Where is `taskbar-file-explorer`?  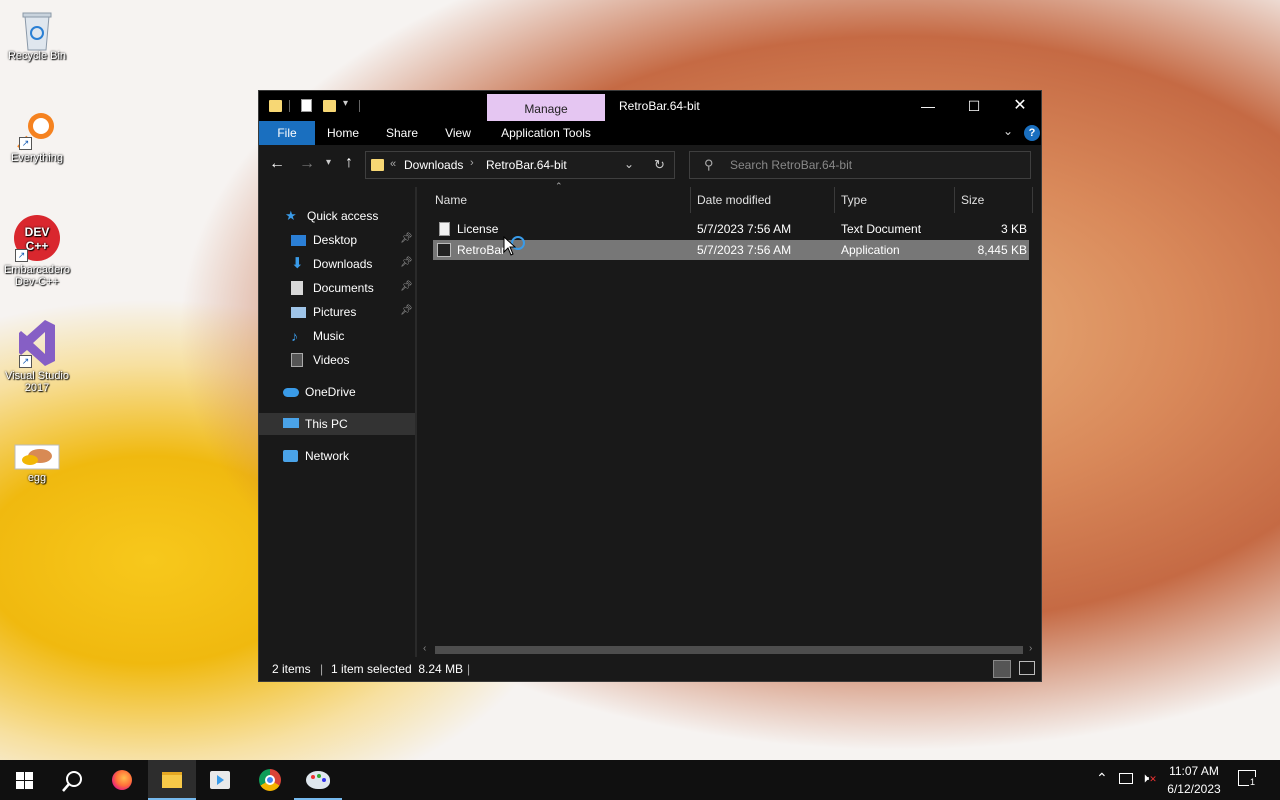 taskbar-file-explorer is located at coordinates (172, 780).